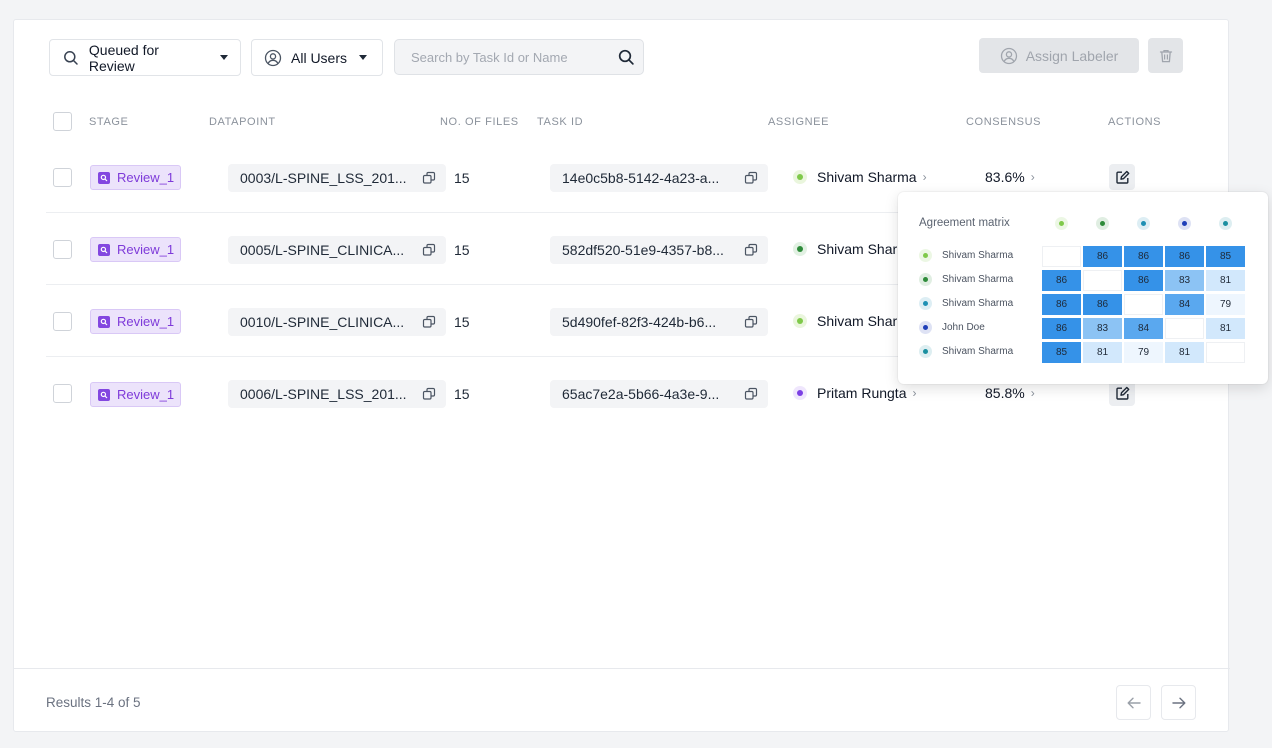 This screenshot has height=748, width=1272. What do you see at coordinates (62, 121) in the screenshot?
I see `select-all-checkbox` at bounding box center [62, 121].